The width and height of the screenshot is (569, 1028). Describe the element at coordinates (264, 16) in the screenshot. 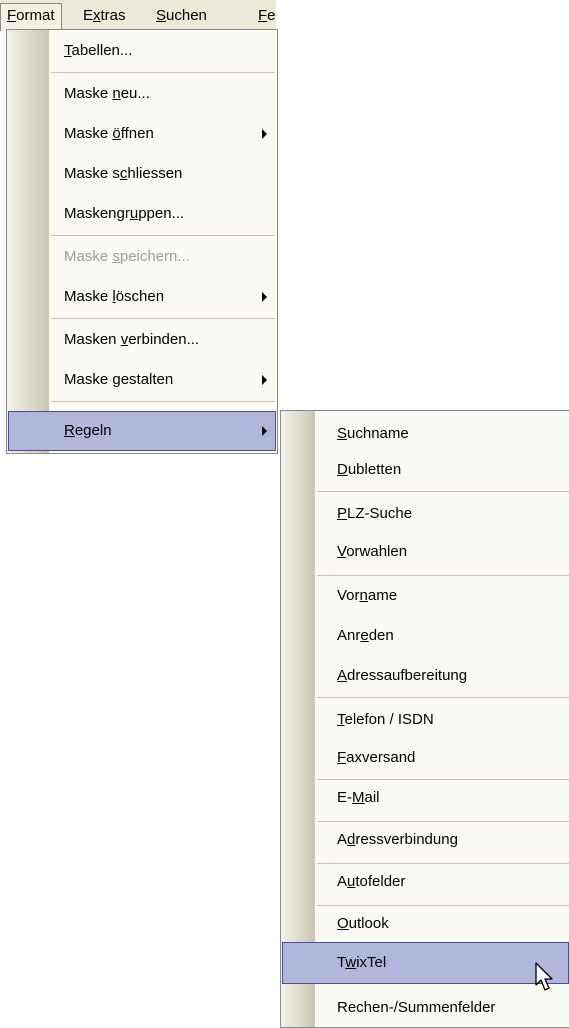

I see `menubar-item-fe: Fe` at that location.